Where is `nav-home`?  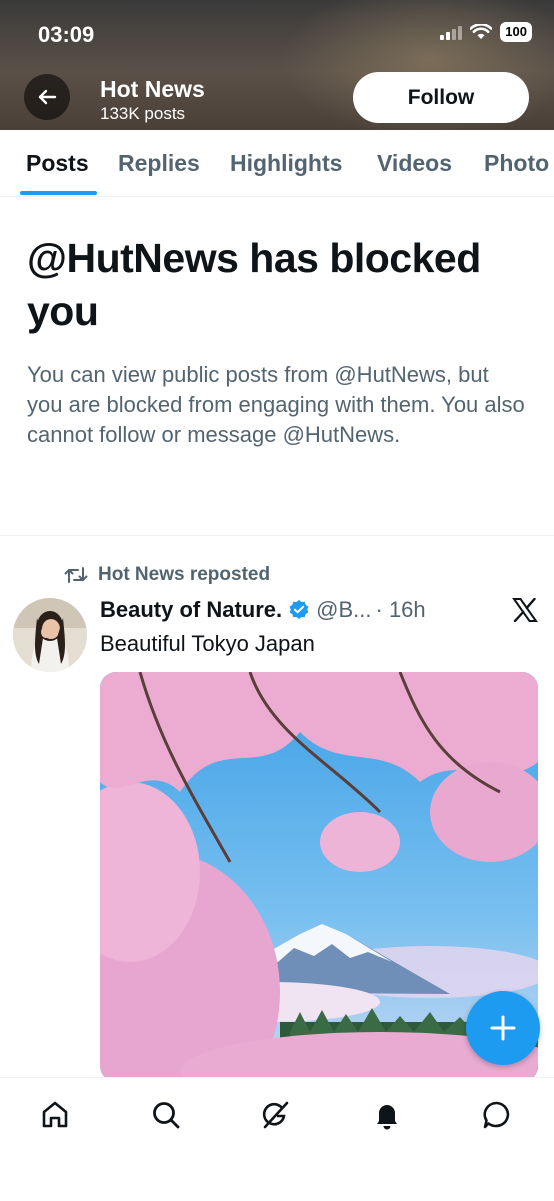 nav-home is located at coordinates (55, 1115).